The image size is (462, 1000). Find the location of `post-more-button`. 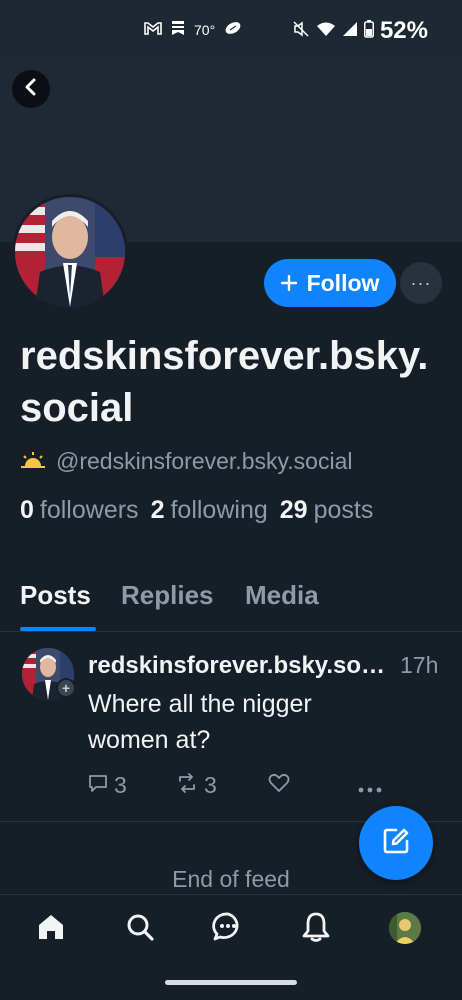

post-more-button is located at coordinates (370, 785).